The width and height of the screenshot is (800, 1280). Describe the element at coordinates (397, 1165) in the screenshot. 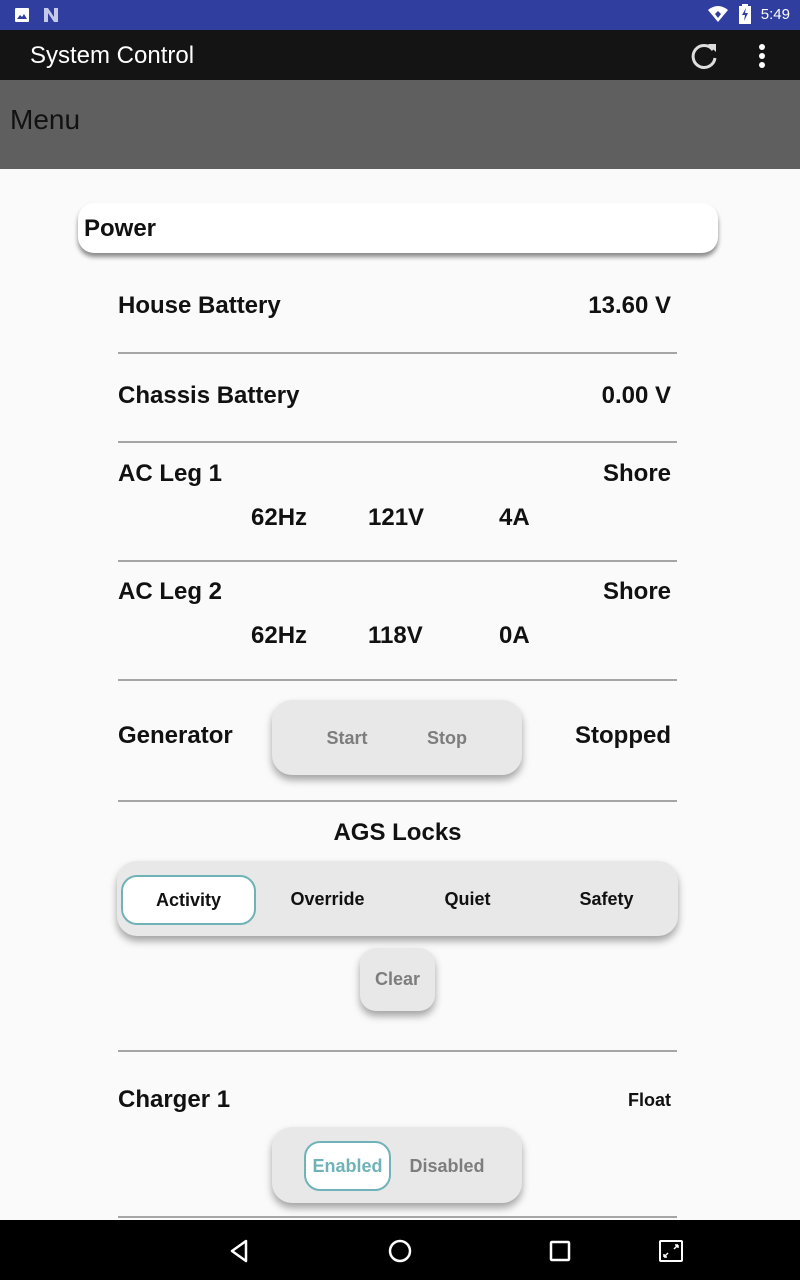

I see `charger-1-toggle: Enabled Disabled` at that location.